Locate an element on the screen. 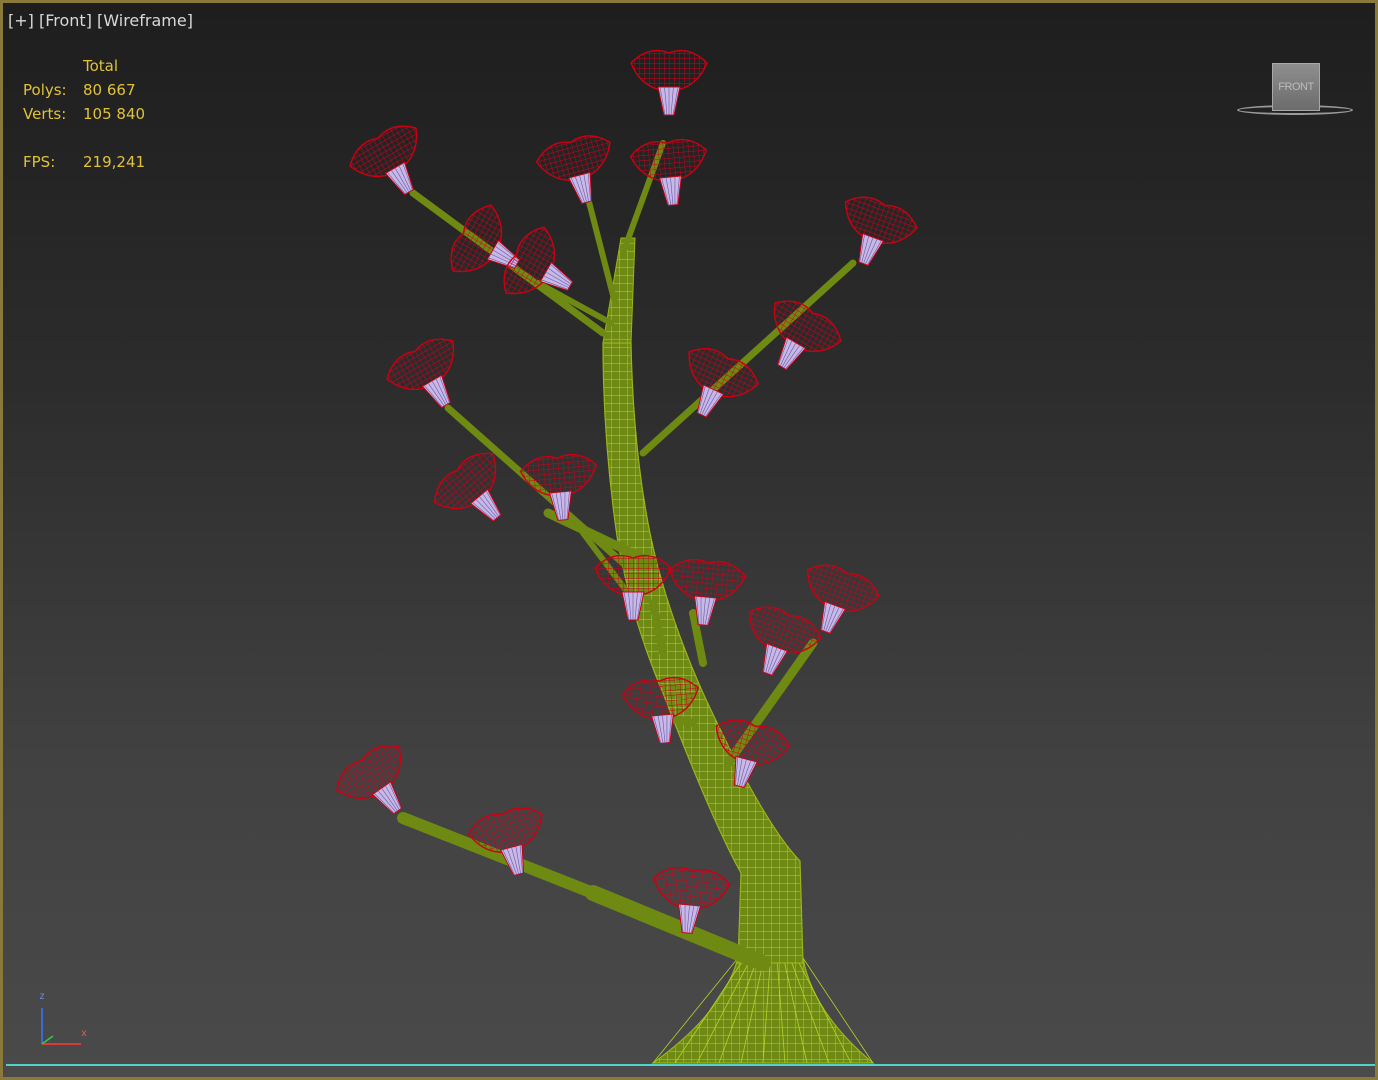 This screenshot has height=1080, width=1378. axis-x-label: x is located at coordinates (84, 1033).